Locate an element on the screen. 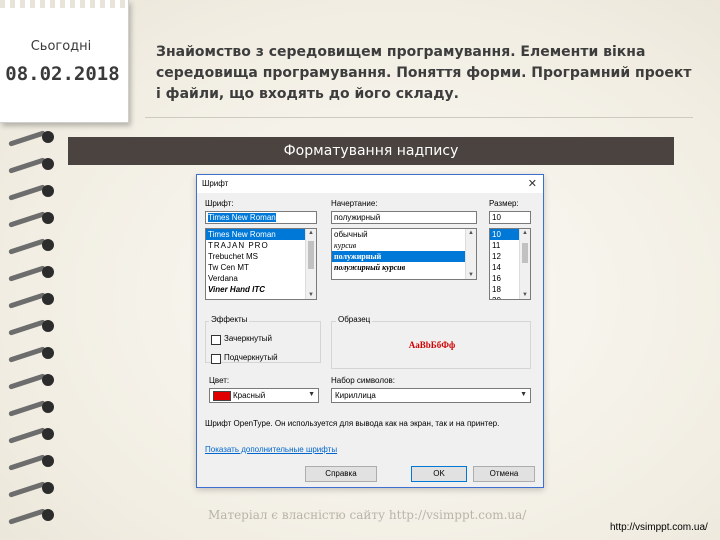  section-banner: Форматування надпису is located at coordinates (371, 151).